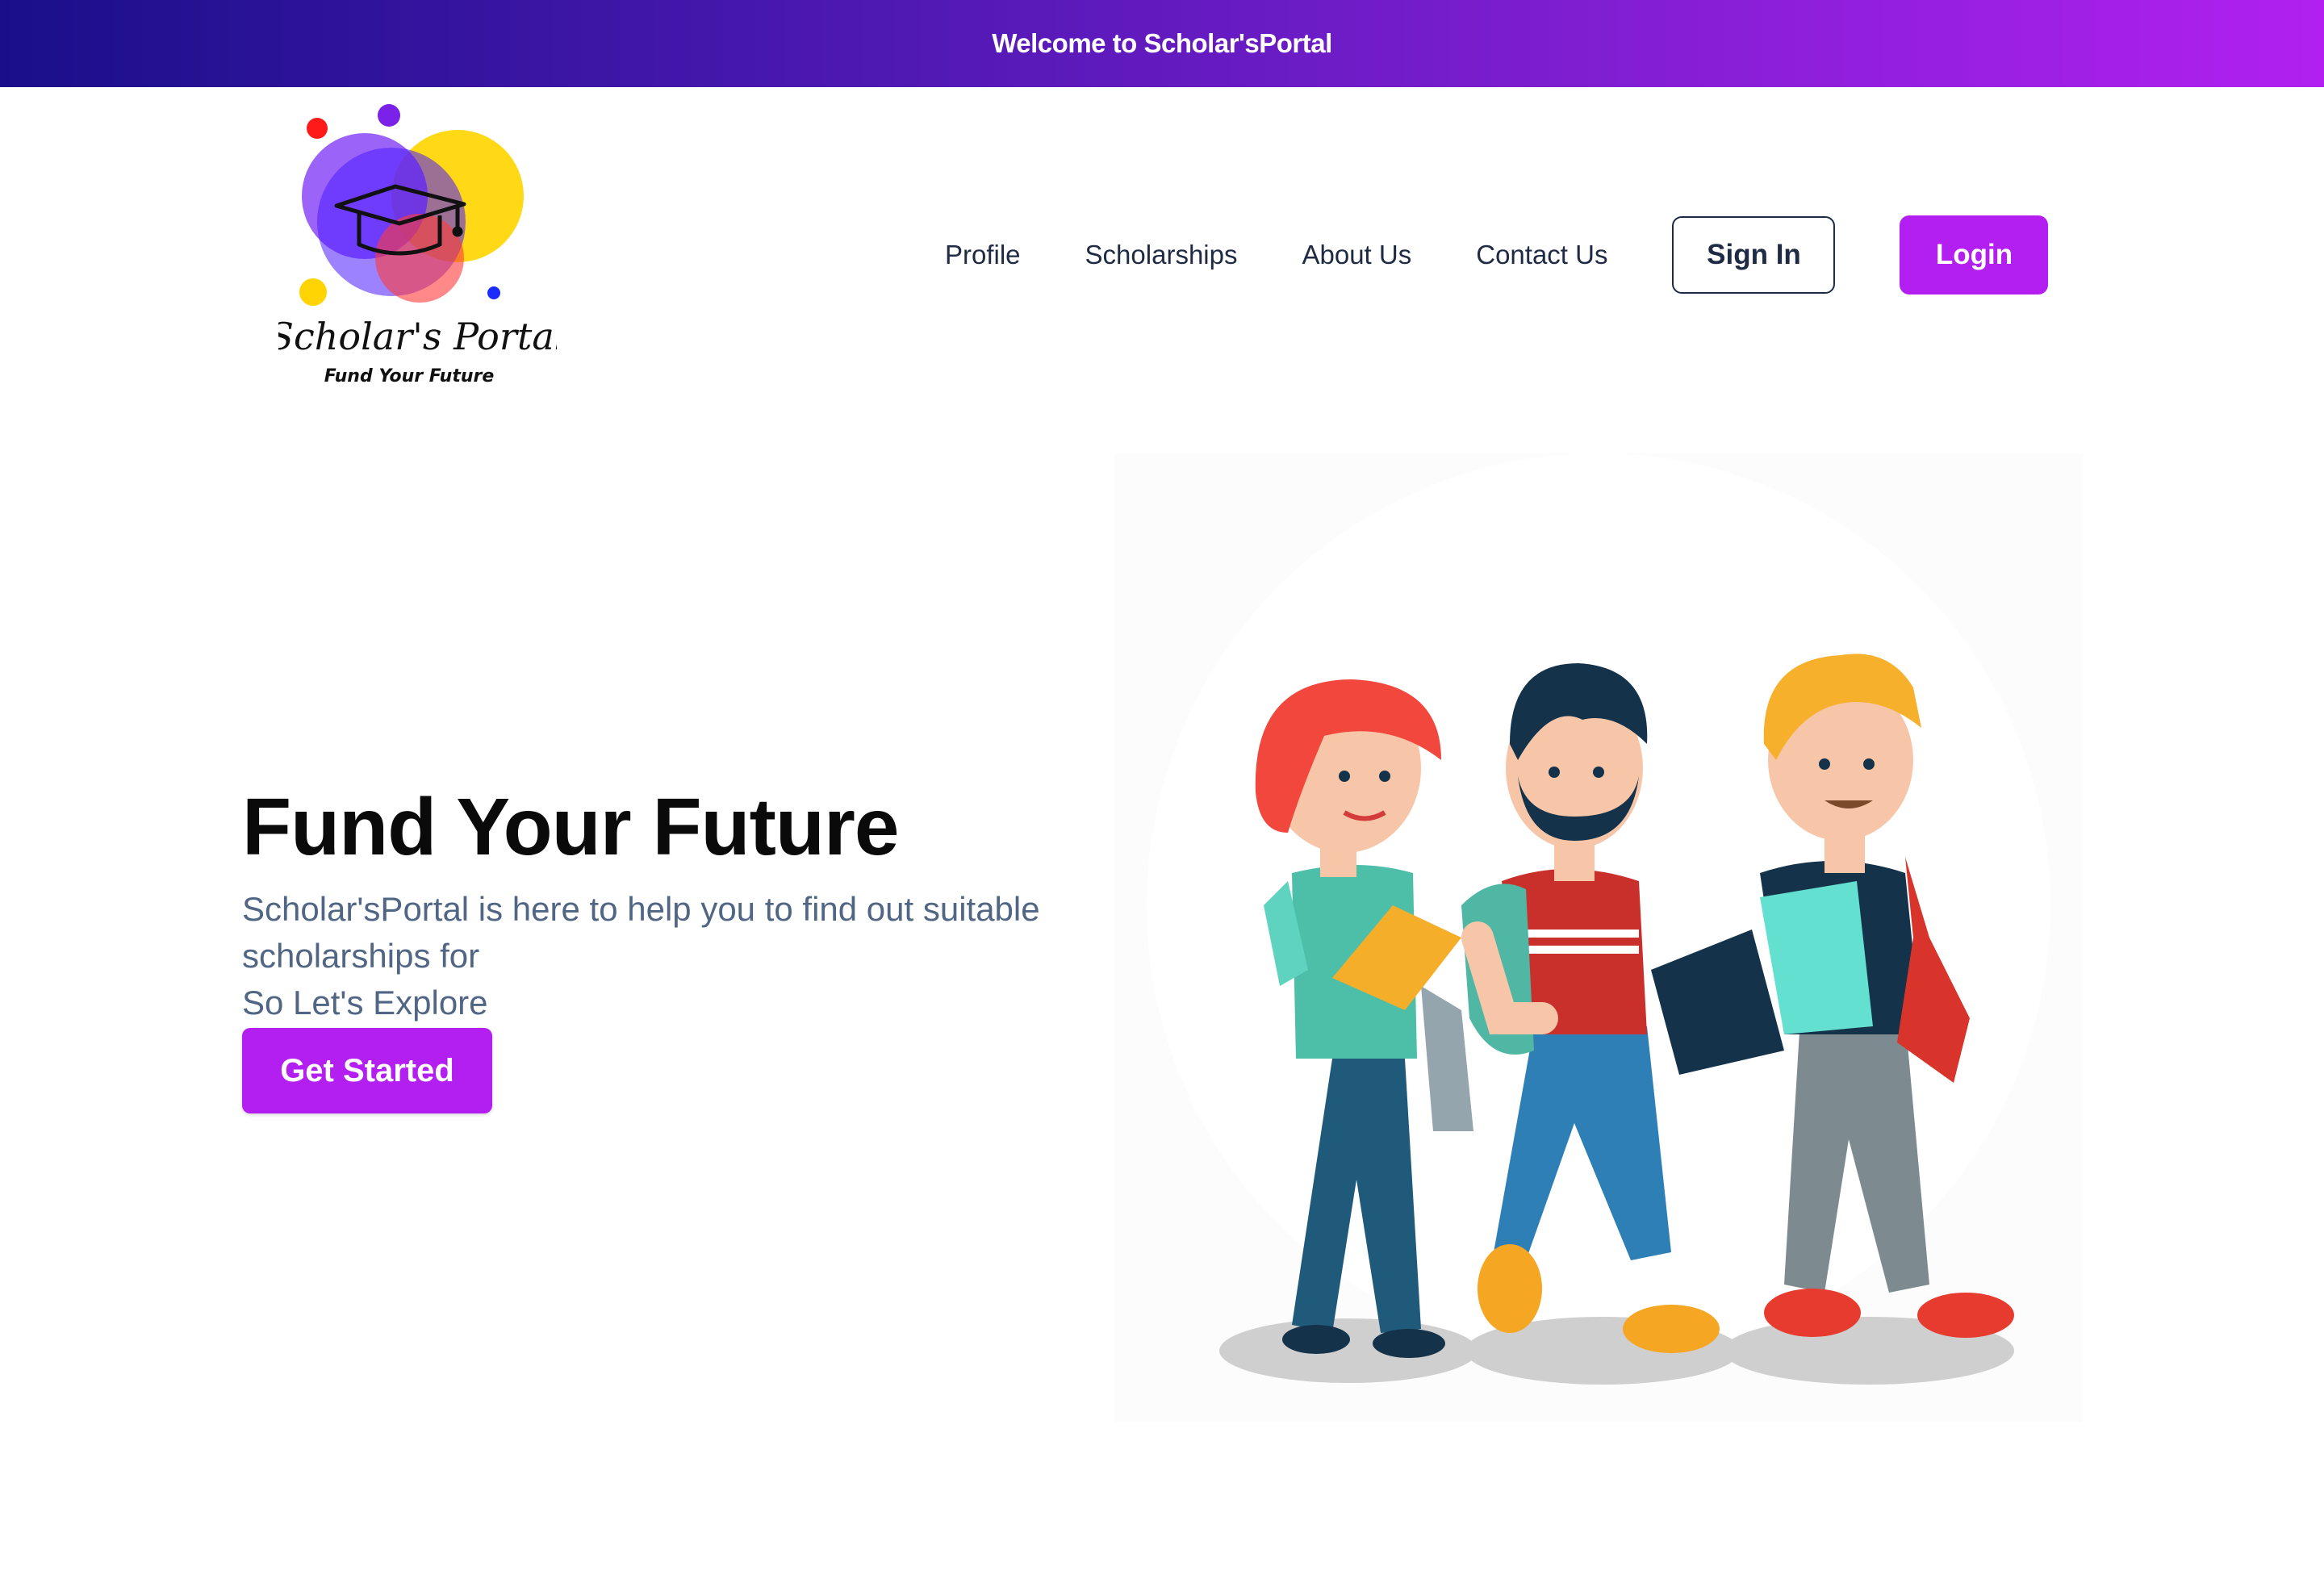 The height and width of the screenshot is (1575, 2324). Describe the element at coordinates (1542, 255) in the screenshot. I see `nav-contact-us: Contact Us` at that location.